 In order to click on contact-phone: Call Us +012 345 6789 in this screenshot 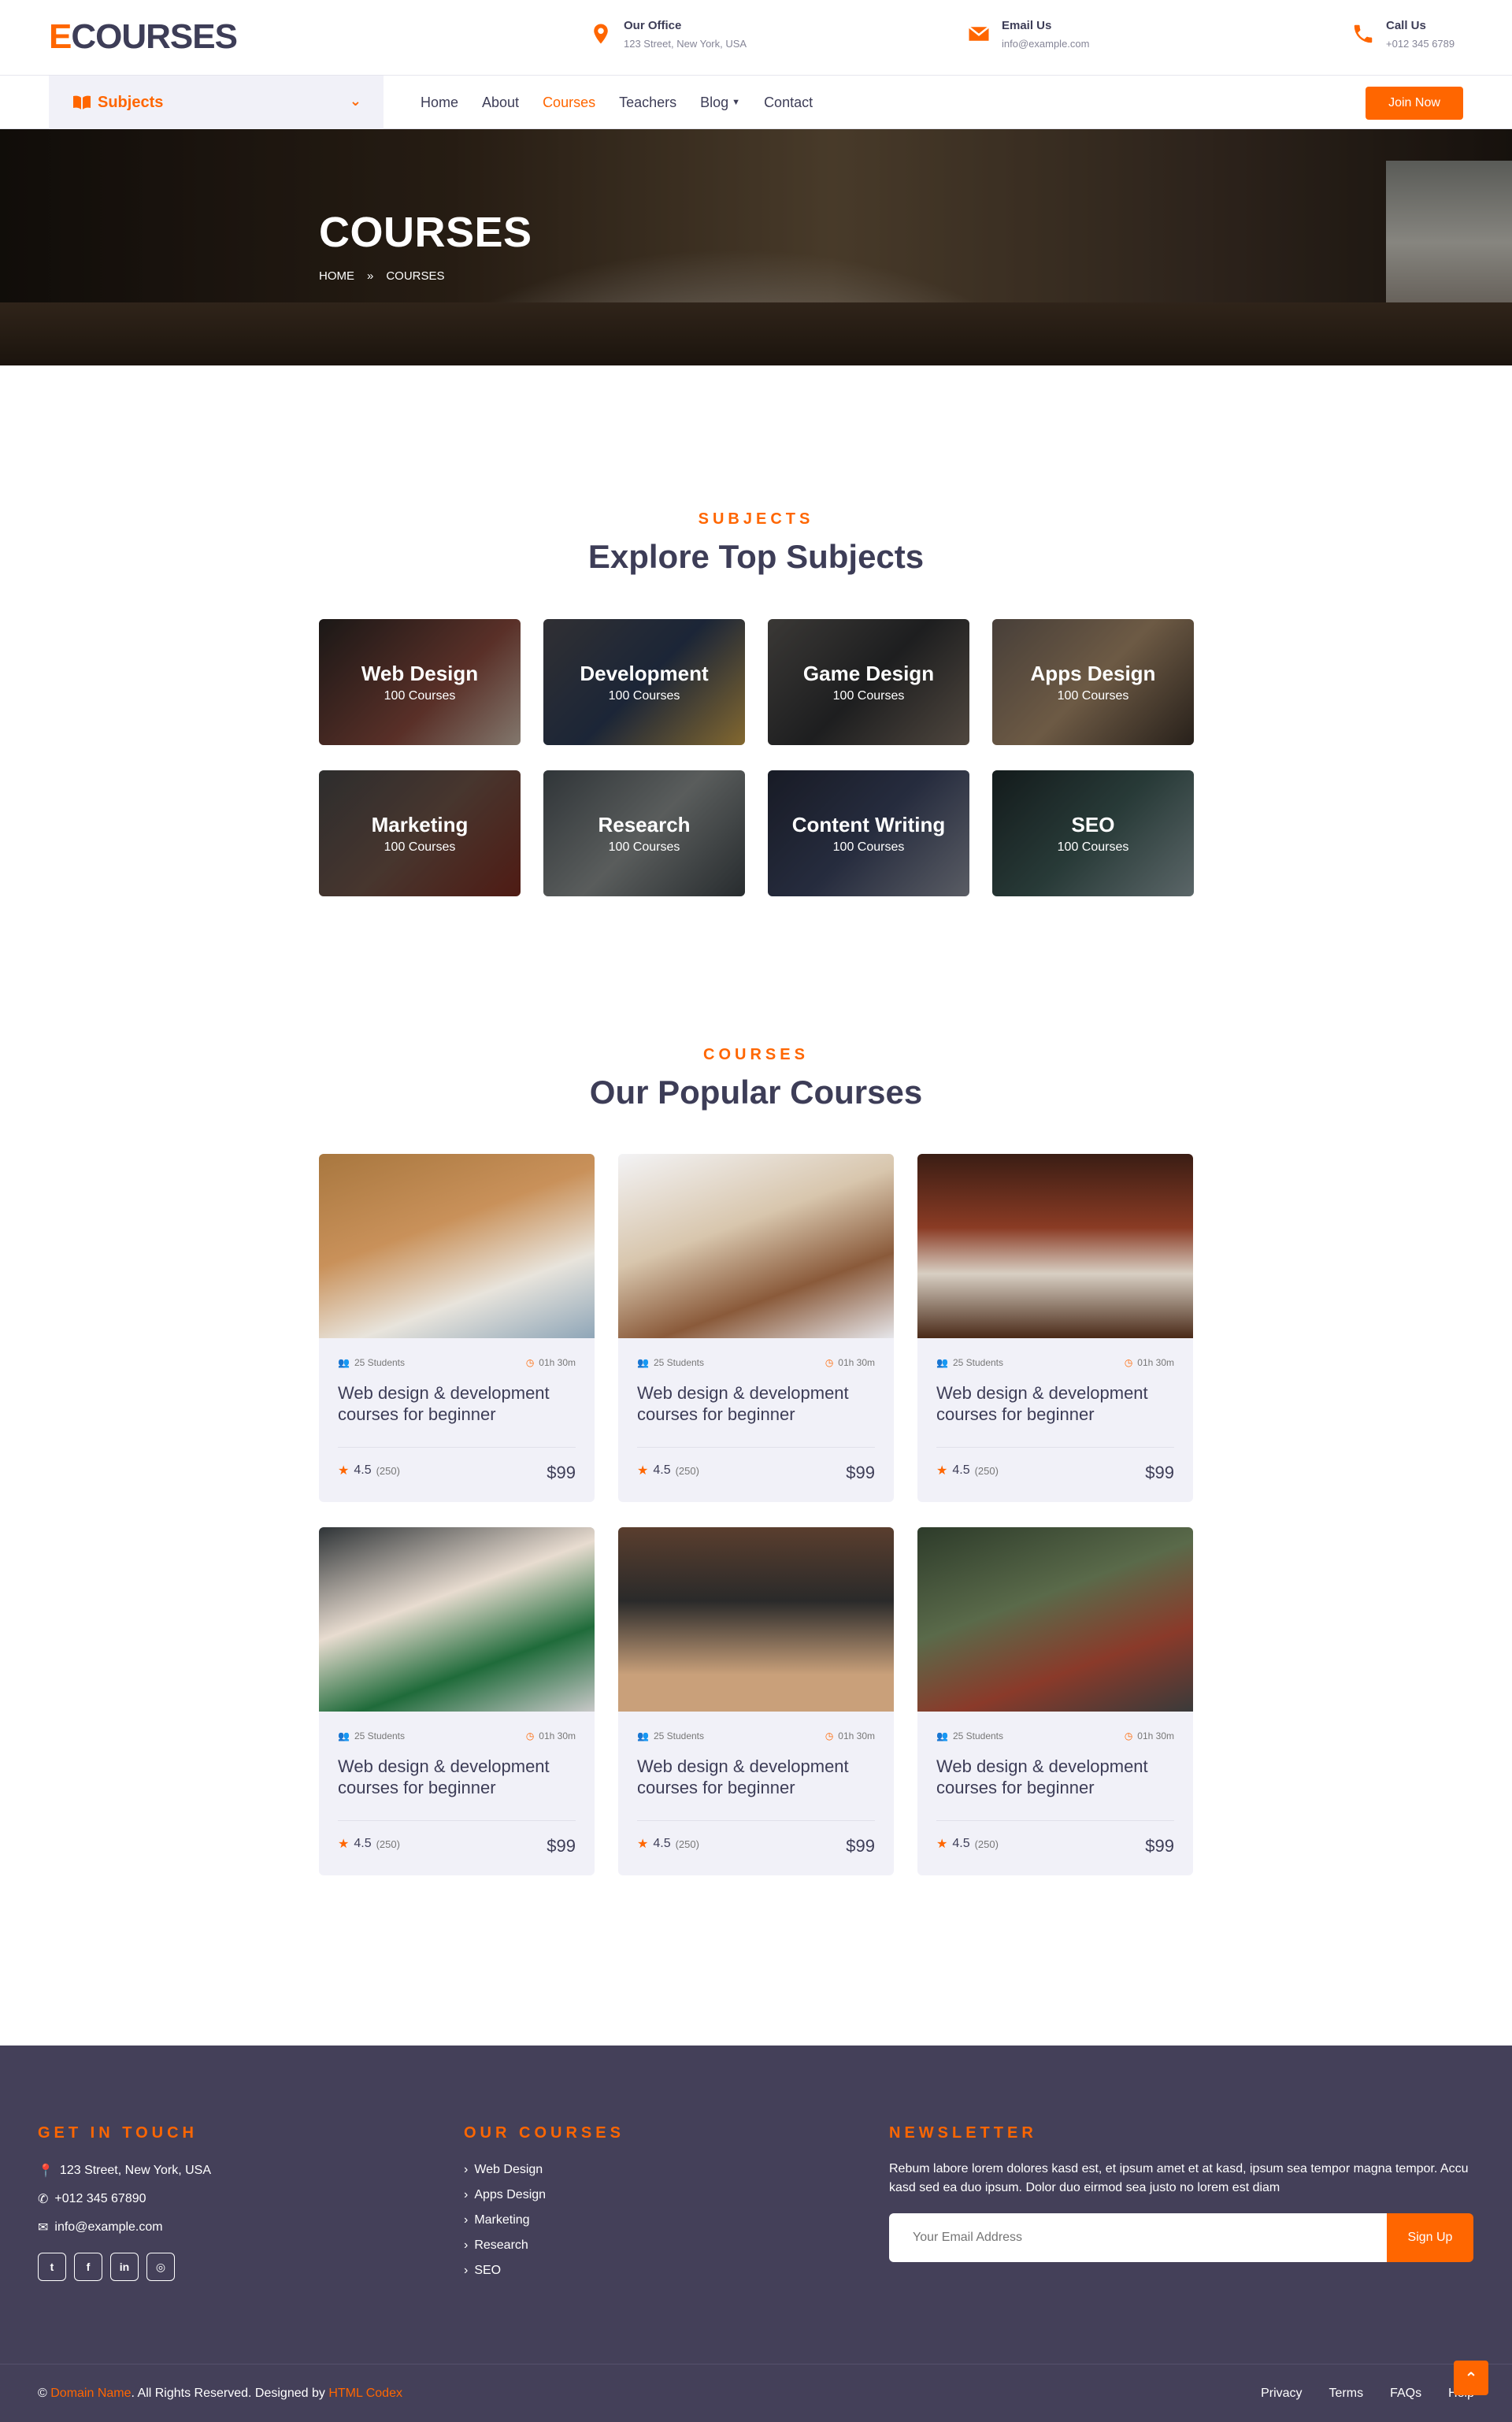, I will do `click(1403, 35)`.